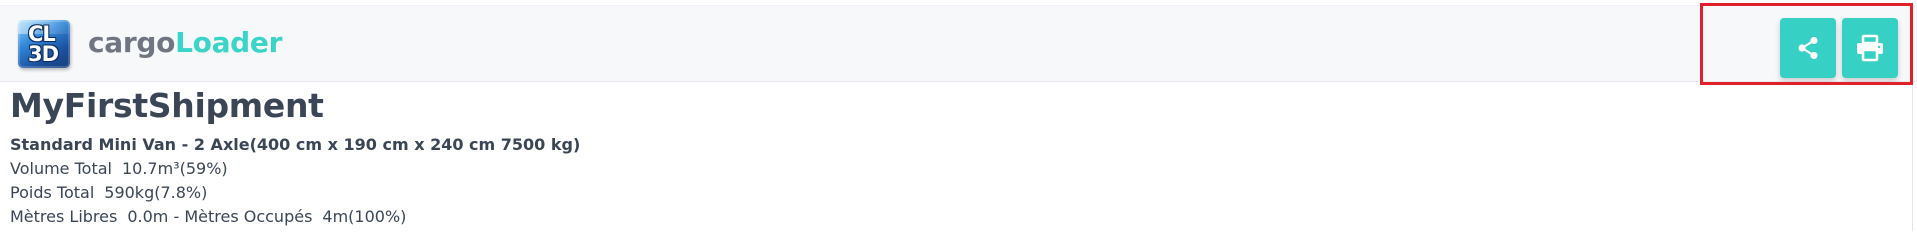  I want to click on metres-occupes-value: 4m(100%), so click(364, 216).